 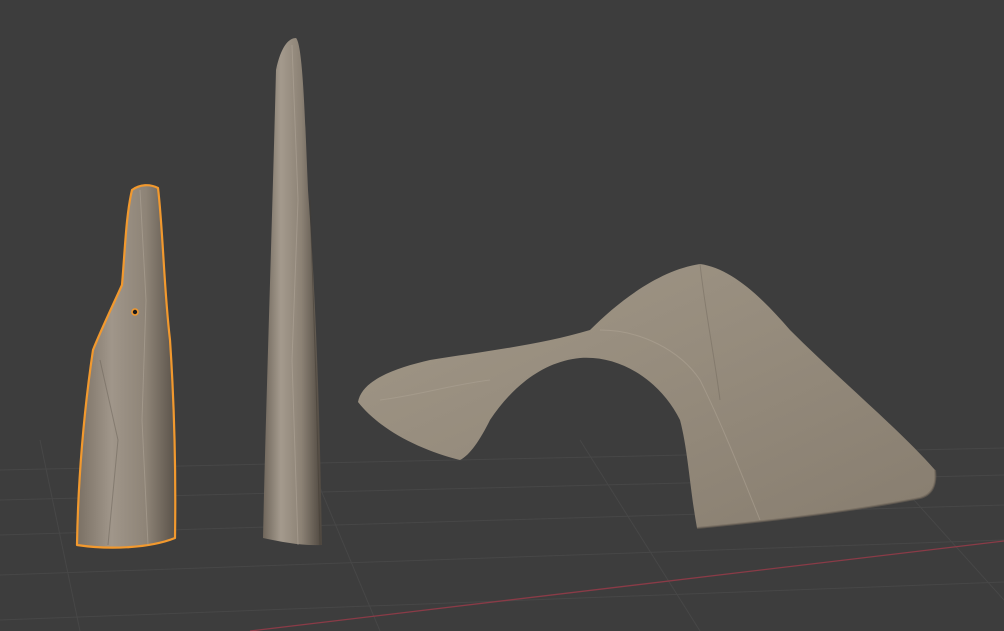 I want to click on object-origin-point, so click(x=135, y=312).